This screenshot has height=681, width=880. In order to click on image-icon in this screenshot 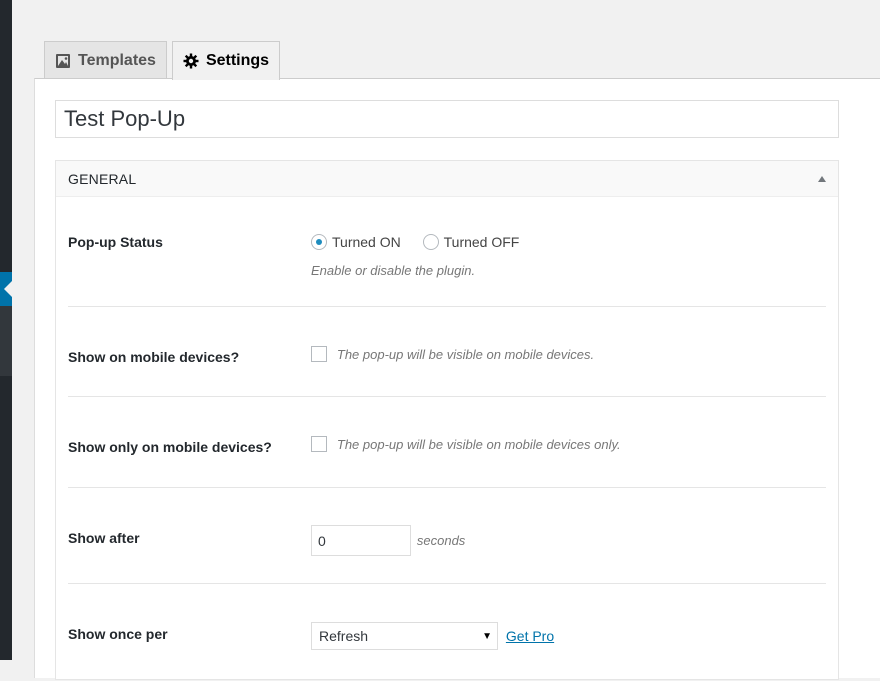, I will do `click(63, 61)`.